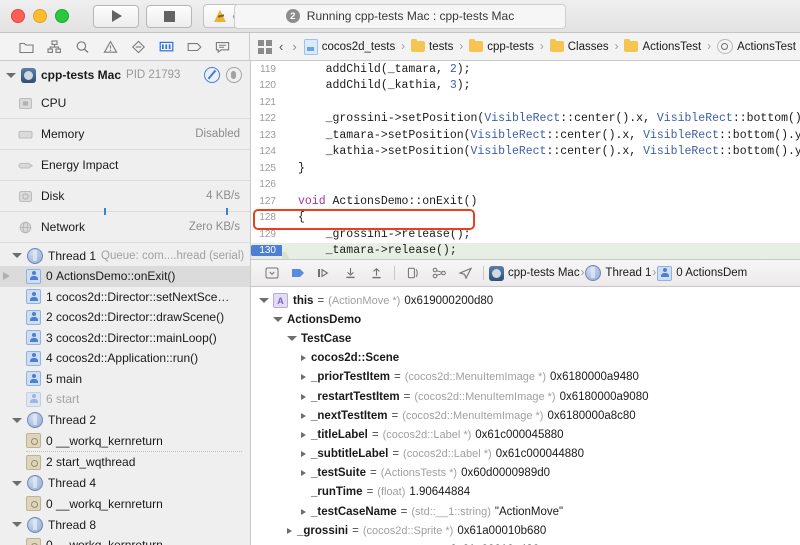 The height and width of the screenshot is (545, 800). What do you see at coordinates (662, 45) in the screenshot?
I see `breadcrumb-item-actionstest-folder: ActionsTest` at bounding box center [662, 45].